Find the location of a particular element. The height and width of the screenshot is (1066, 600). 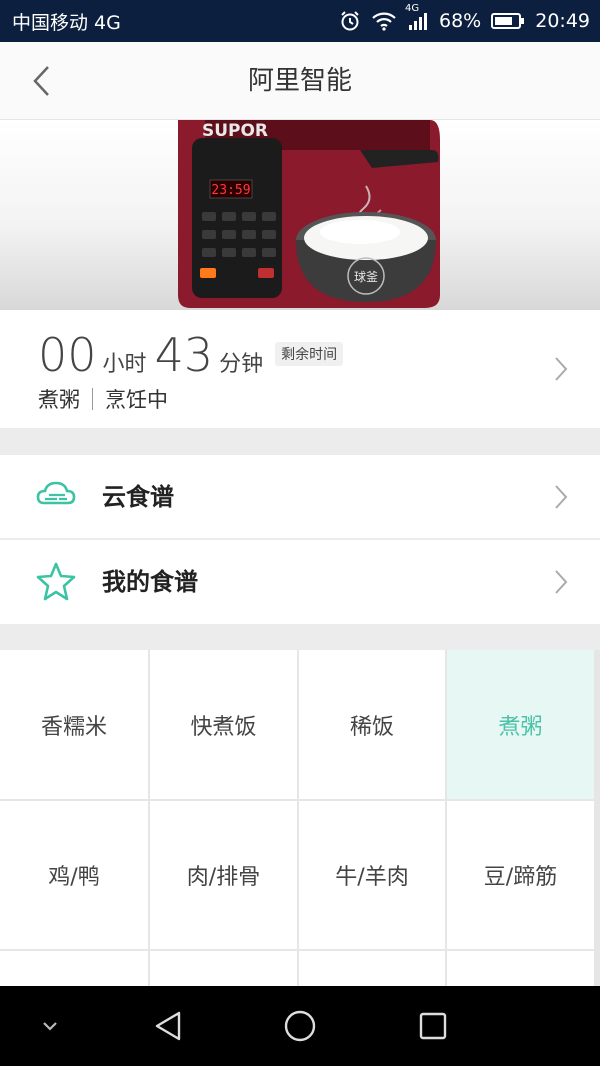

network-badge: 4G is located at coordinates (412, 8).